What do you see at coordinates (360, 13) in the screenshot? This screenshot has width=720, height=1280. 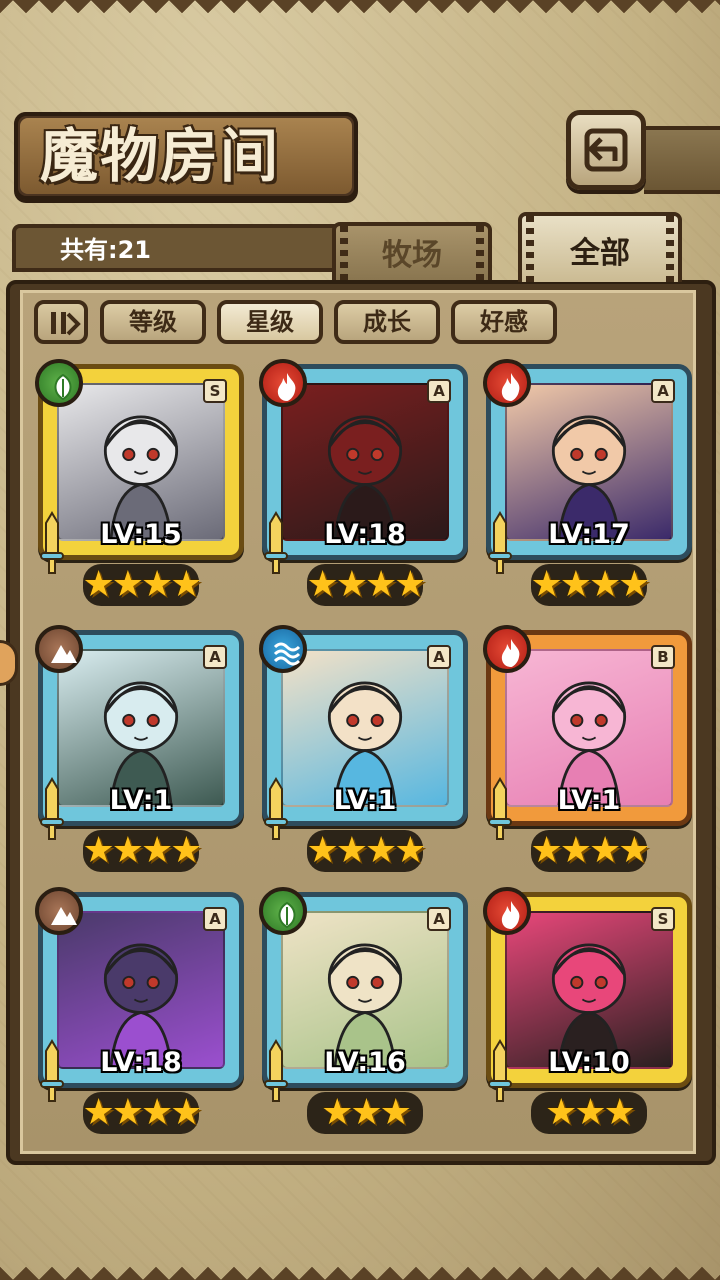 I see `top-border` at bounding box center [360, 13].